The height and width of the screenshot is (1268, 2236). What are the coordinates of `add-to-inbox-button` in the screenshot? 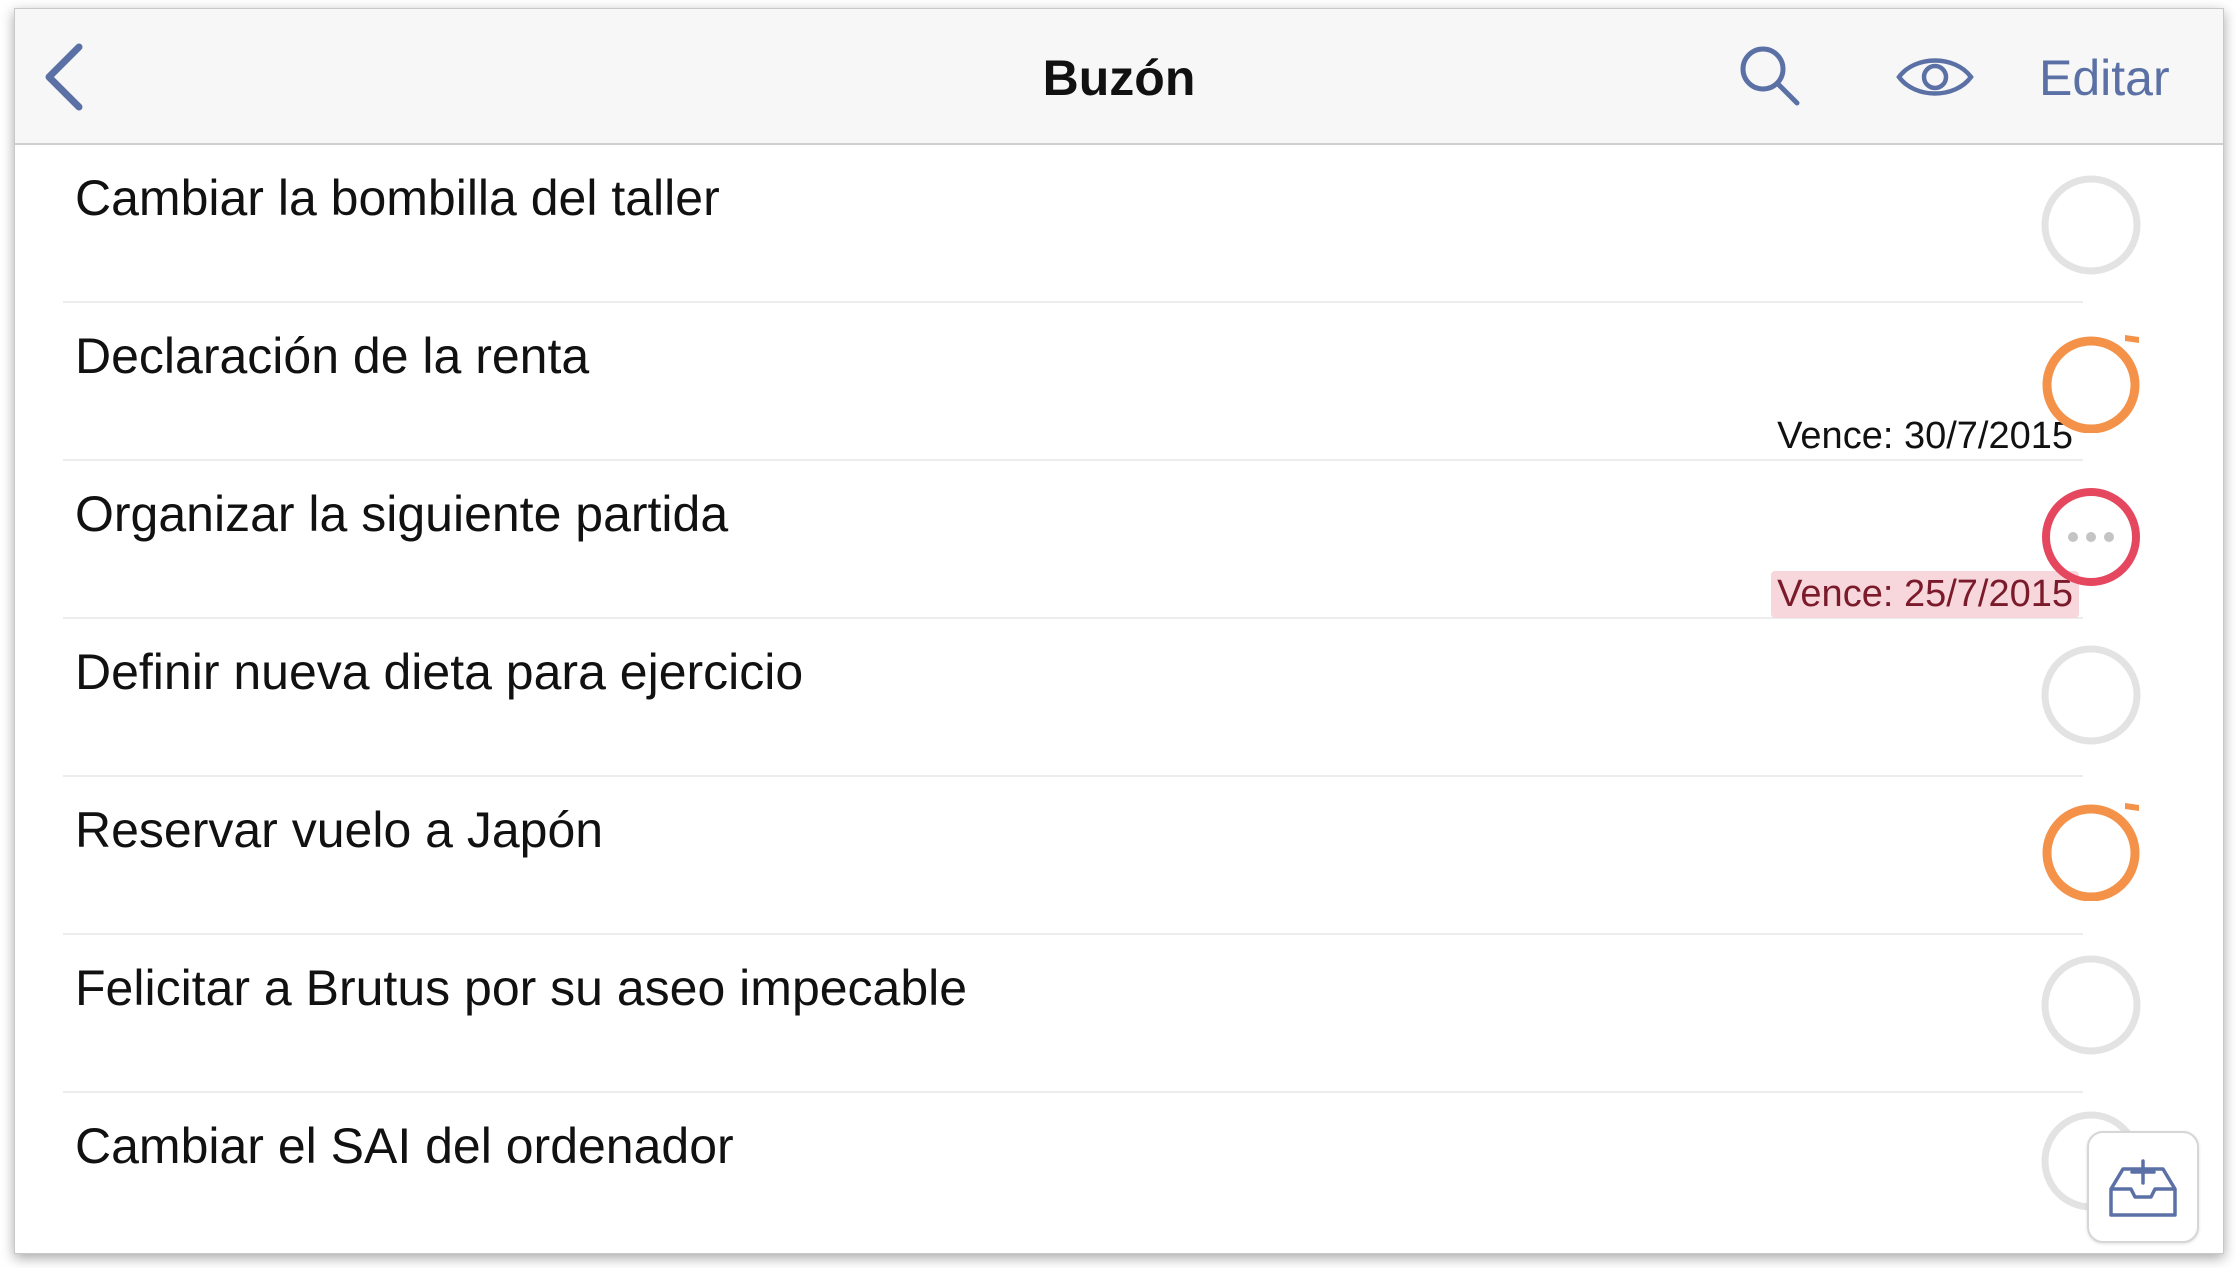 It's located at (2143, 1187).